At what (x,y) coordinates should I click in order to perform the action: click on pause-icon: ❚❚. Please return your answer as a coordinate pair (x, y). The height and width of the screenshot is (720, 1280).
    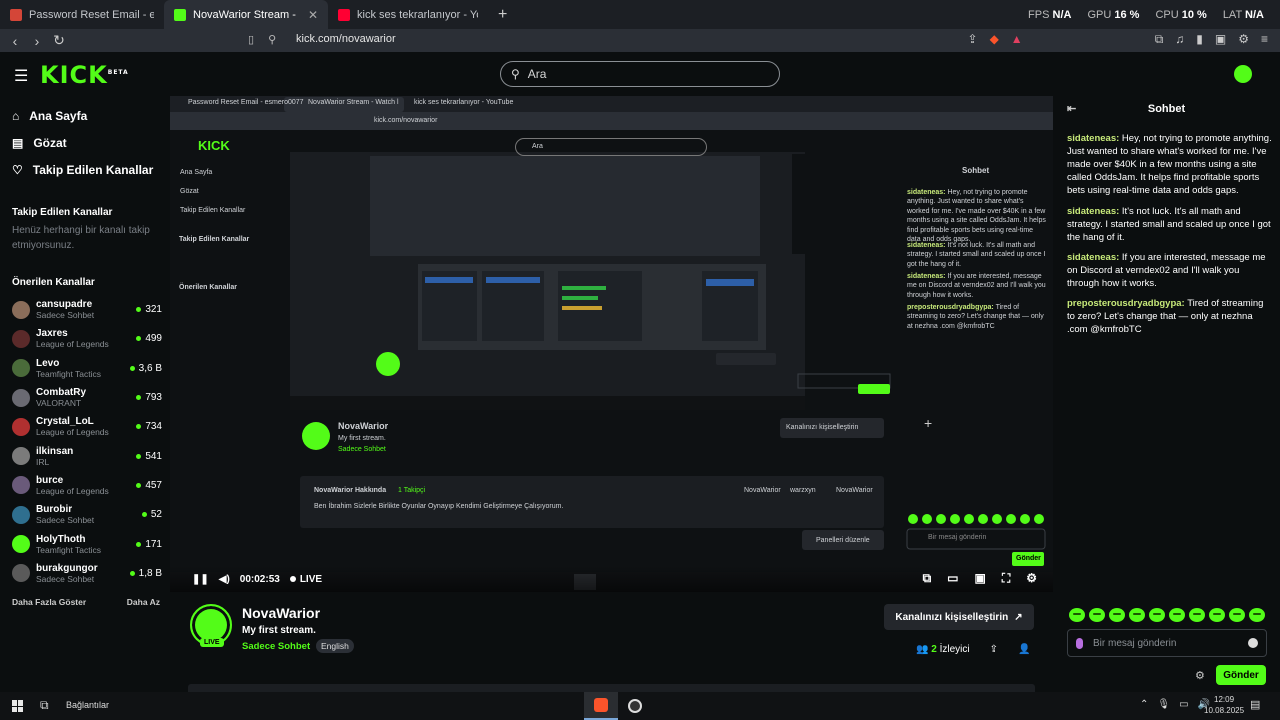
    Looking at the image, I should click on (200, 579).